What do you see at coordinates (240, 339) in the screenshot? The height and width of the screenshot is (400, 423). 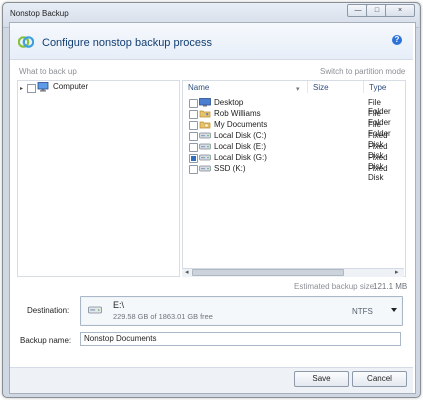 I see `backup-name-input` at bounding box center [240, 339].